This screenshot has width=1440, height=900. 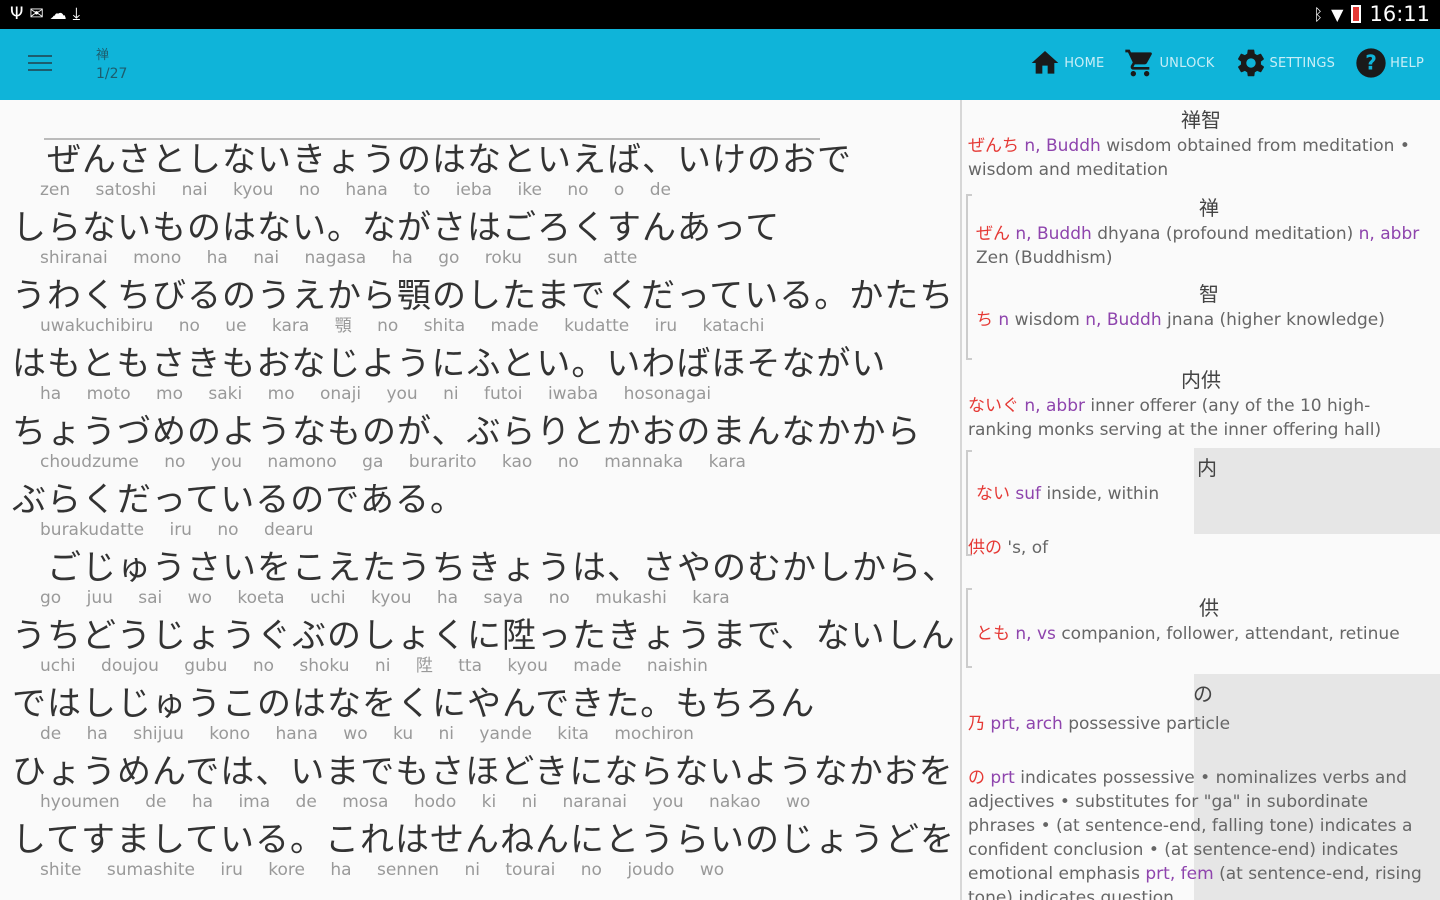 What do you see at coordinates (103, 55) in the screenshot?
I see `page-title: 禅` at bounding box center [103, 55].